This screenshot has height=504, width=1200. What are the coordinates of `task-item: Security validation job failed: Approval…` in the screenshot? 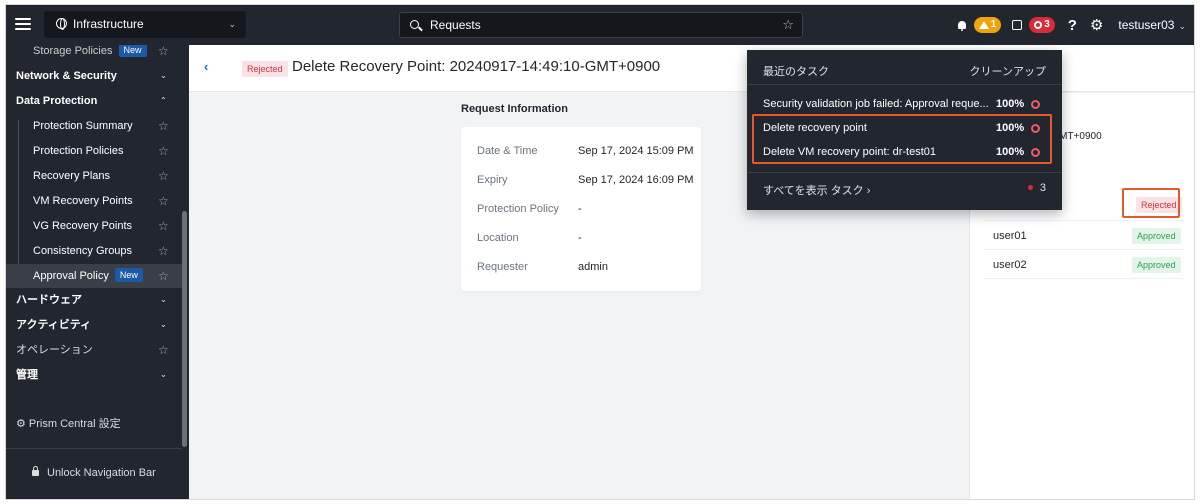 It's located at (904, 104).